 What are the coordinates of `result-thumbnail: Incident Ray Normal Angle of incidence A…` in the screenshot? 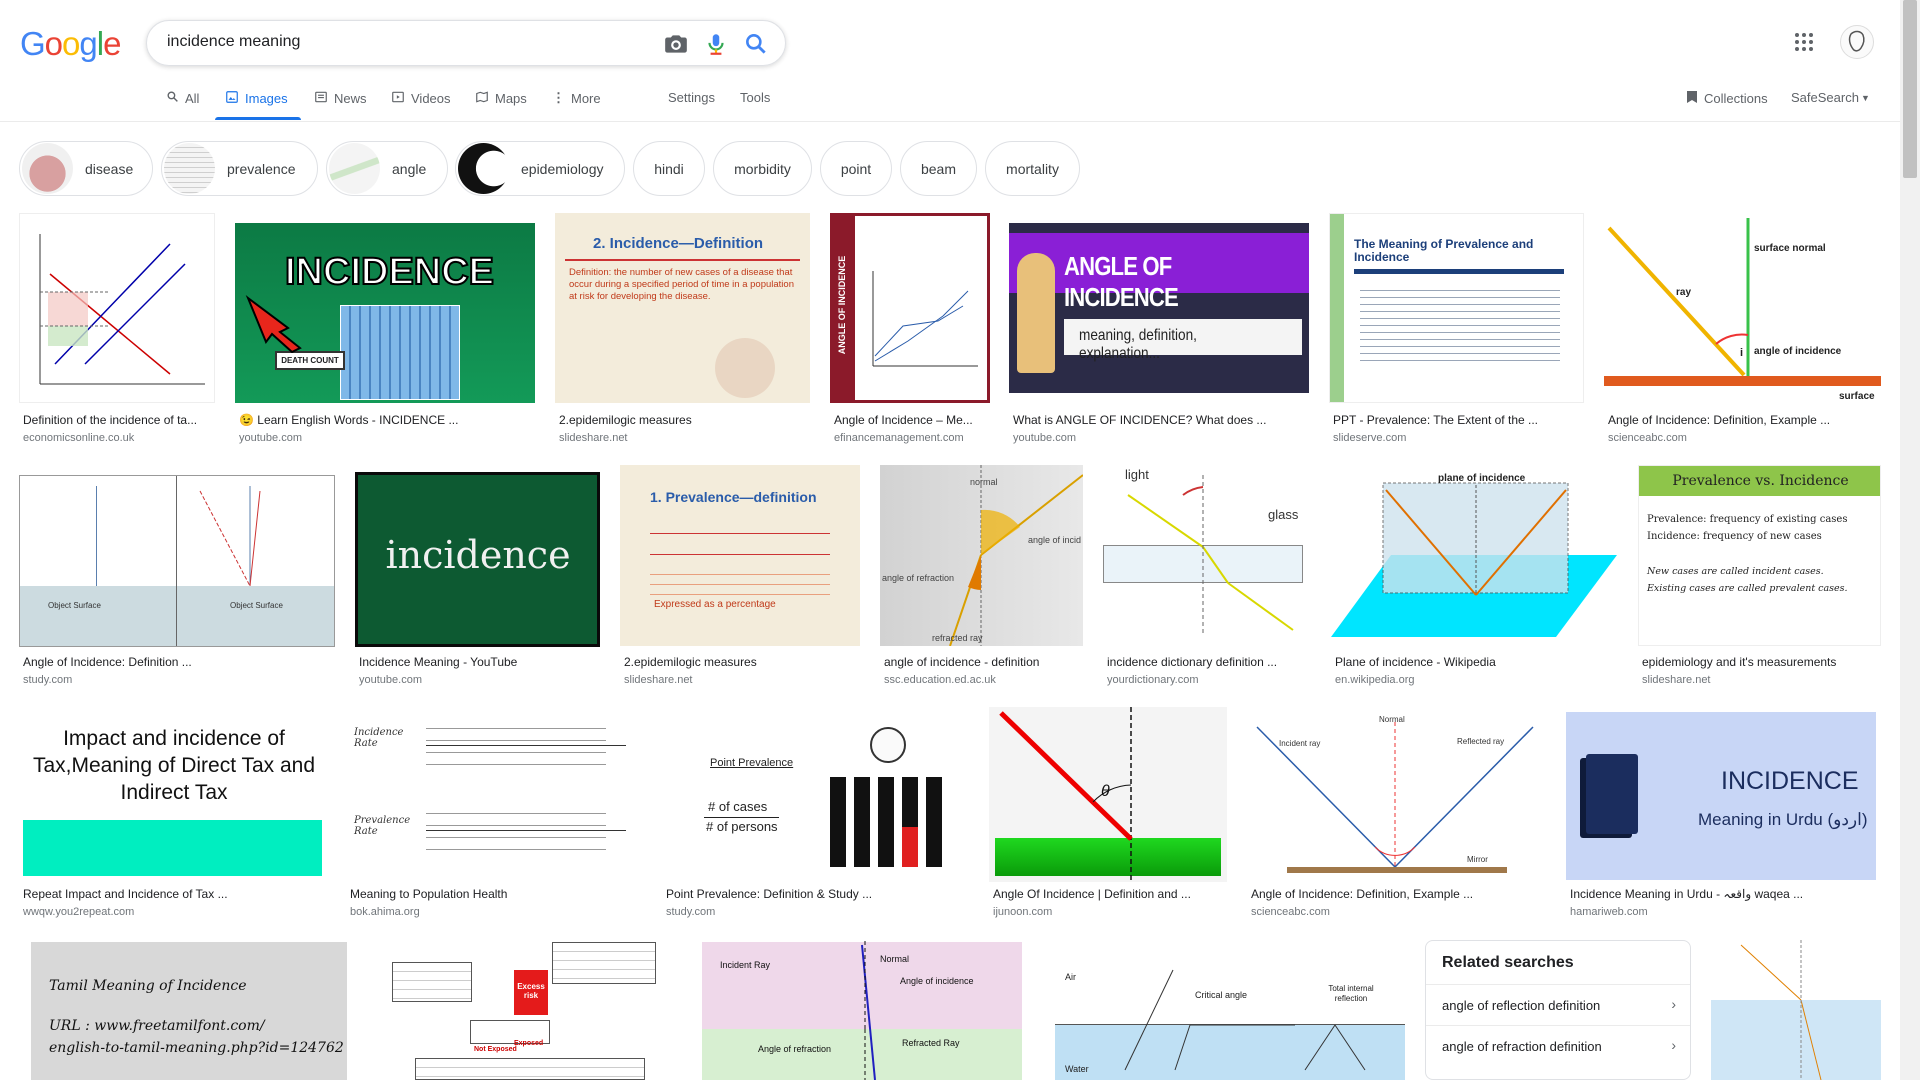 It's located at (864, 1010).